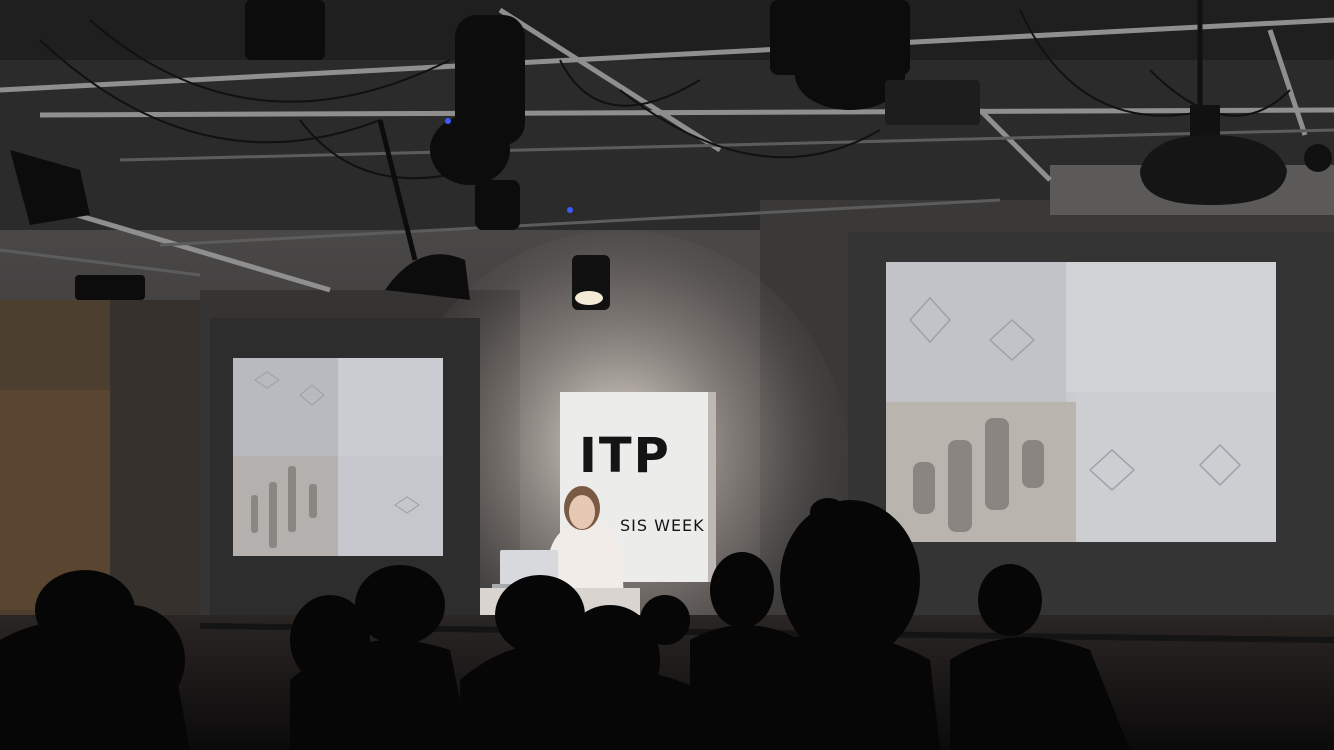 This screenshot has width=1334, height=750. I want to click on projector-screen-right, so click(1081, 402).